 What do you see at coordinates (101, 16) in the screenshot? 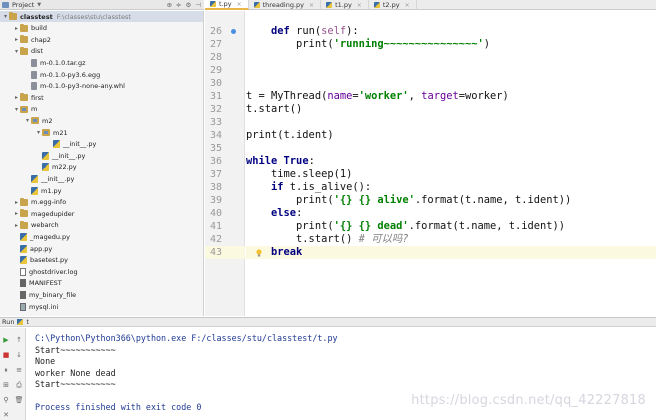
I see `tree-item: ▾ classtest F:\classes\stu\classtest` at bounding box center [101, 16].